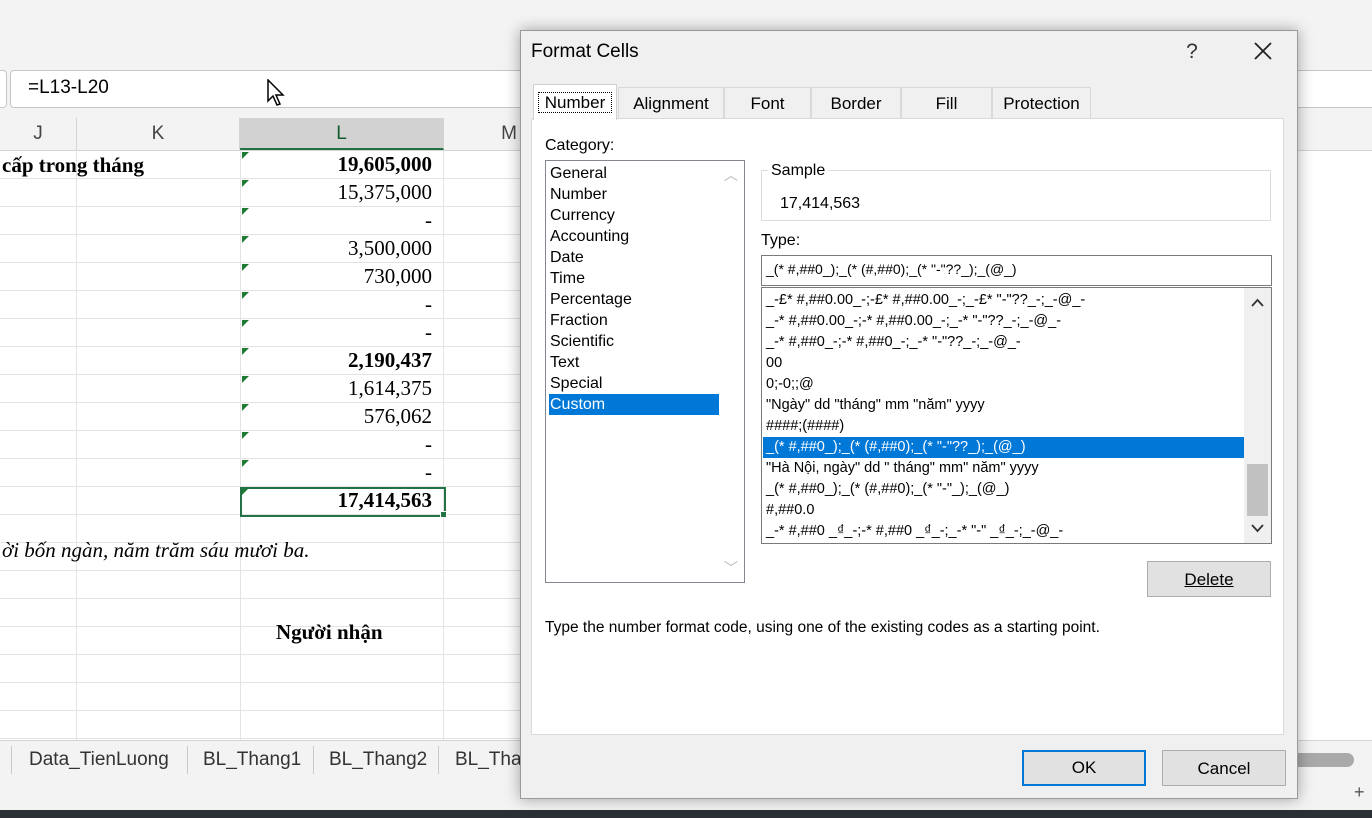  What do you see at coordinates (1041, 102) in the screenshot?
I see `tab-protection: Protection` at bounding box center [1041, 102].